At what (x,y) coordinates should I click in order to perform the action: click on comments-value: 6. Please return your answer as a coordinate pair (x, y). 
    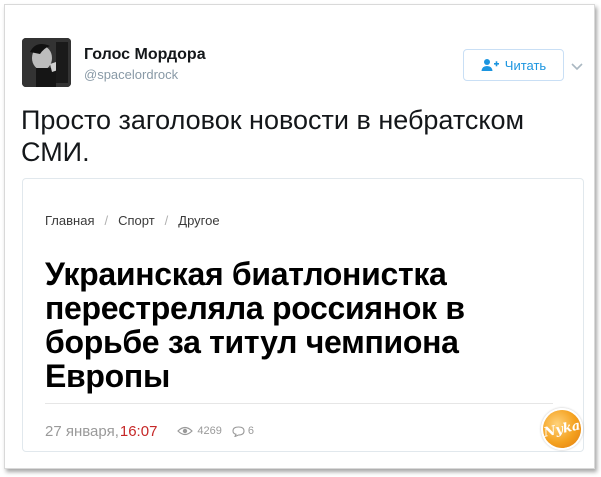
    Looking at the image, I should click on (251, 431).